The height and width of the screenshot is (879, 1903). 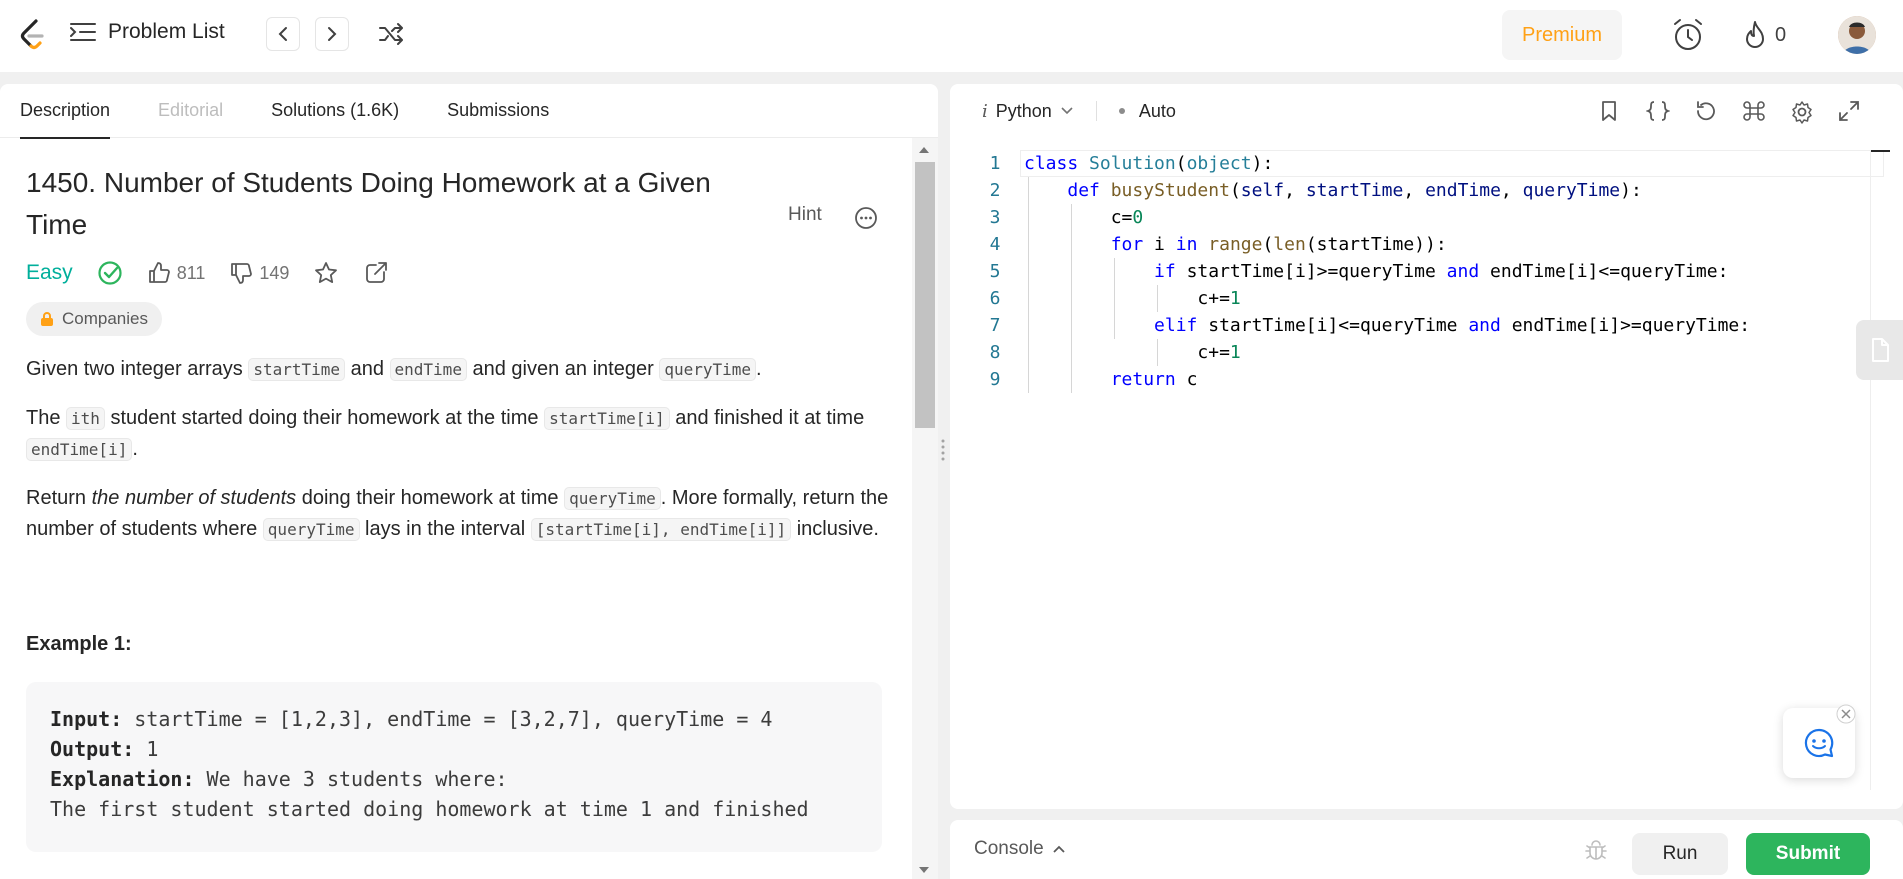 What do you see at coordinates (1754, 111) in the screenshot?
I see `command-shortcut-icon` at bounding box center [1754, 111].